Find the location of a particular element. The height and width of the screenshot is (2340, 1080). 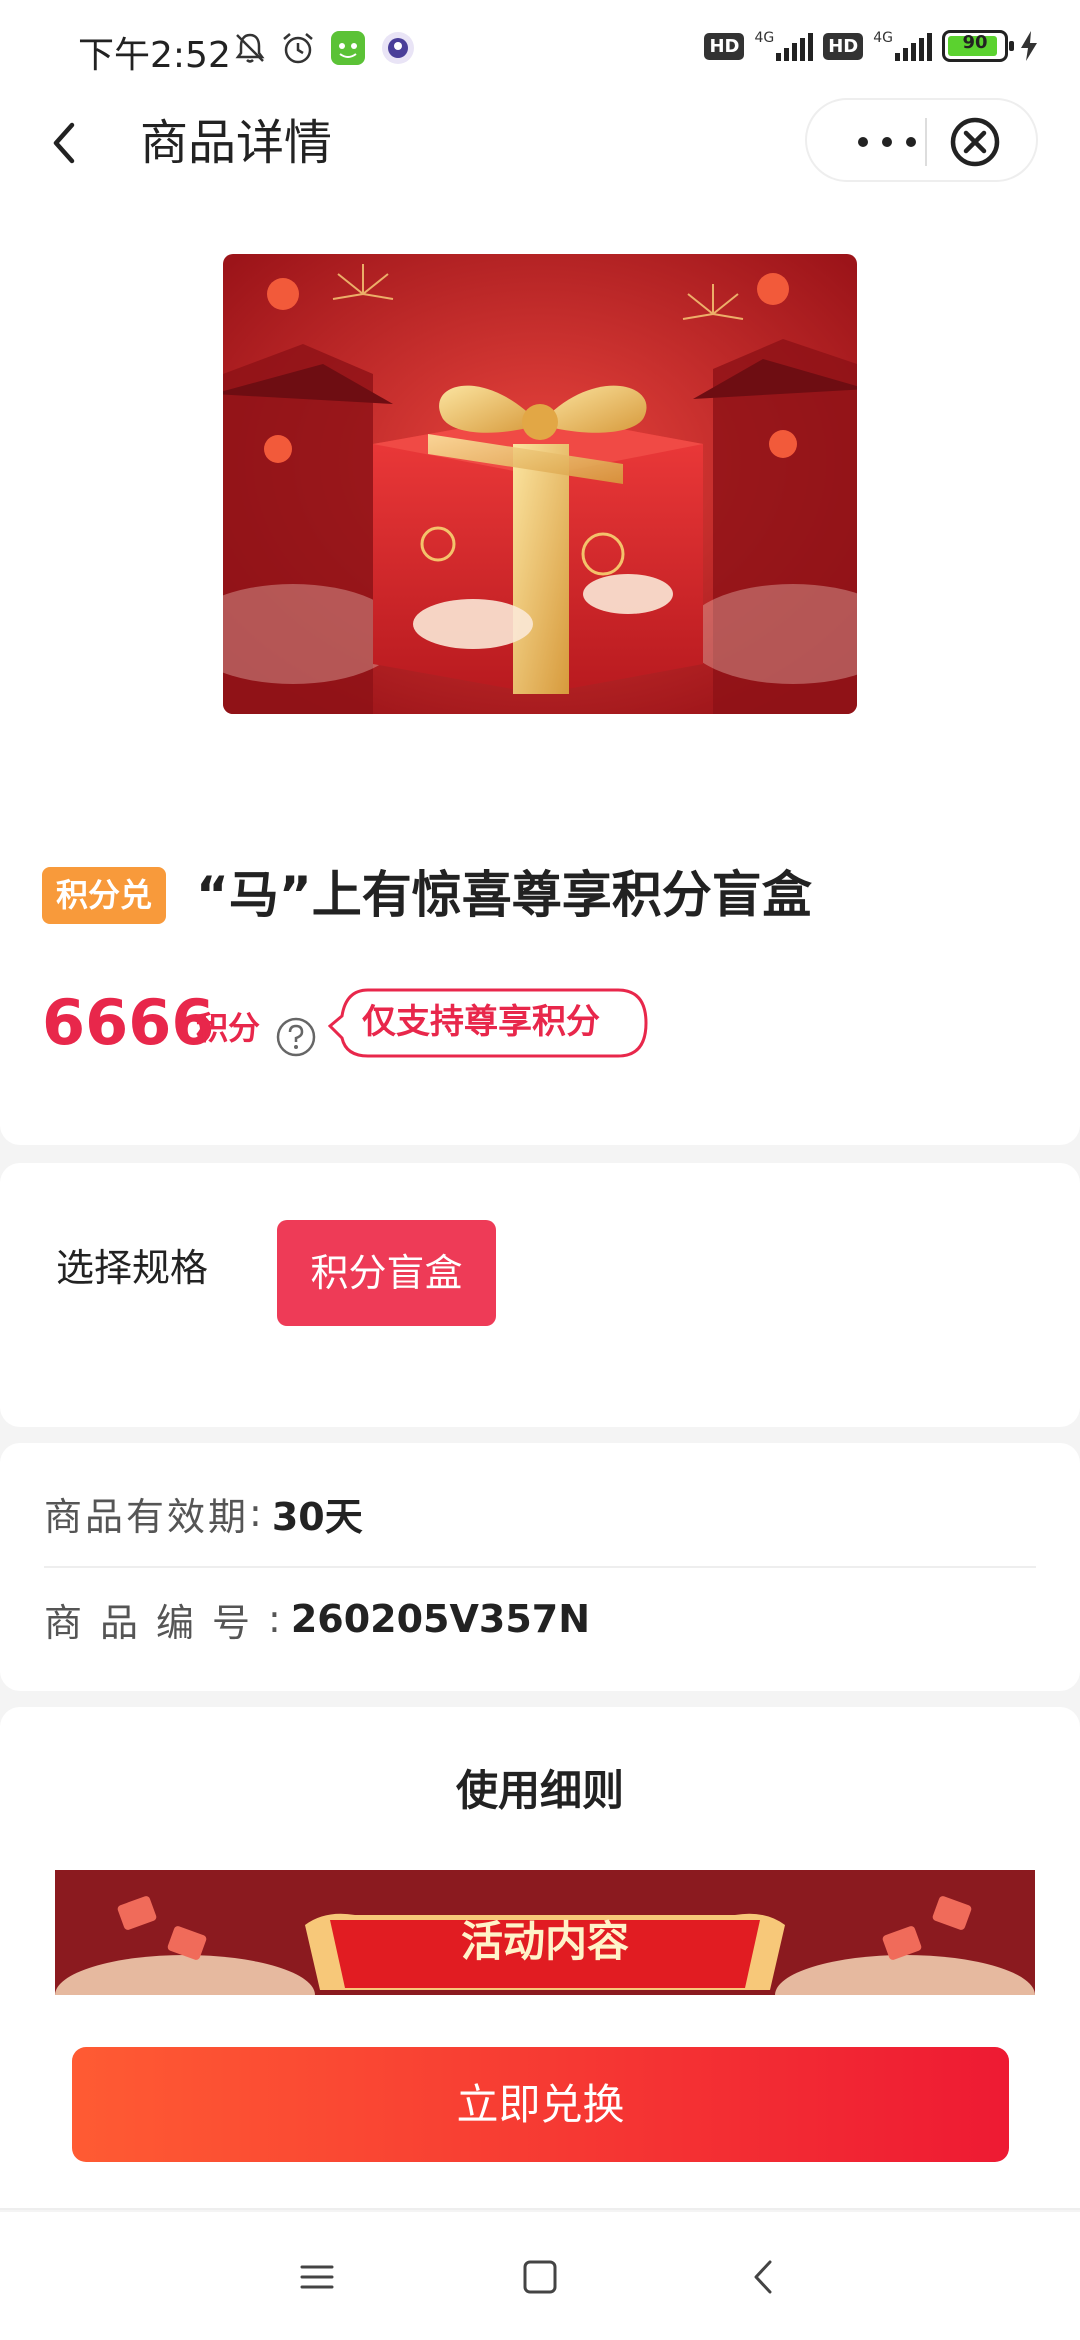

status-right: HD 4G HD 4G 90 is located at coordinates (872, 46).